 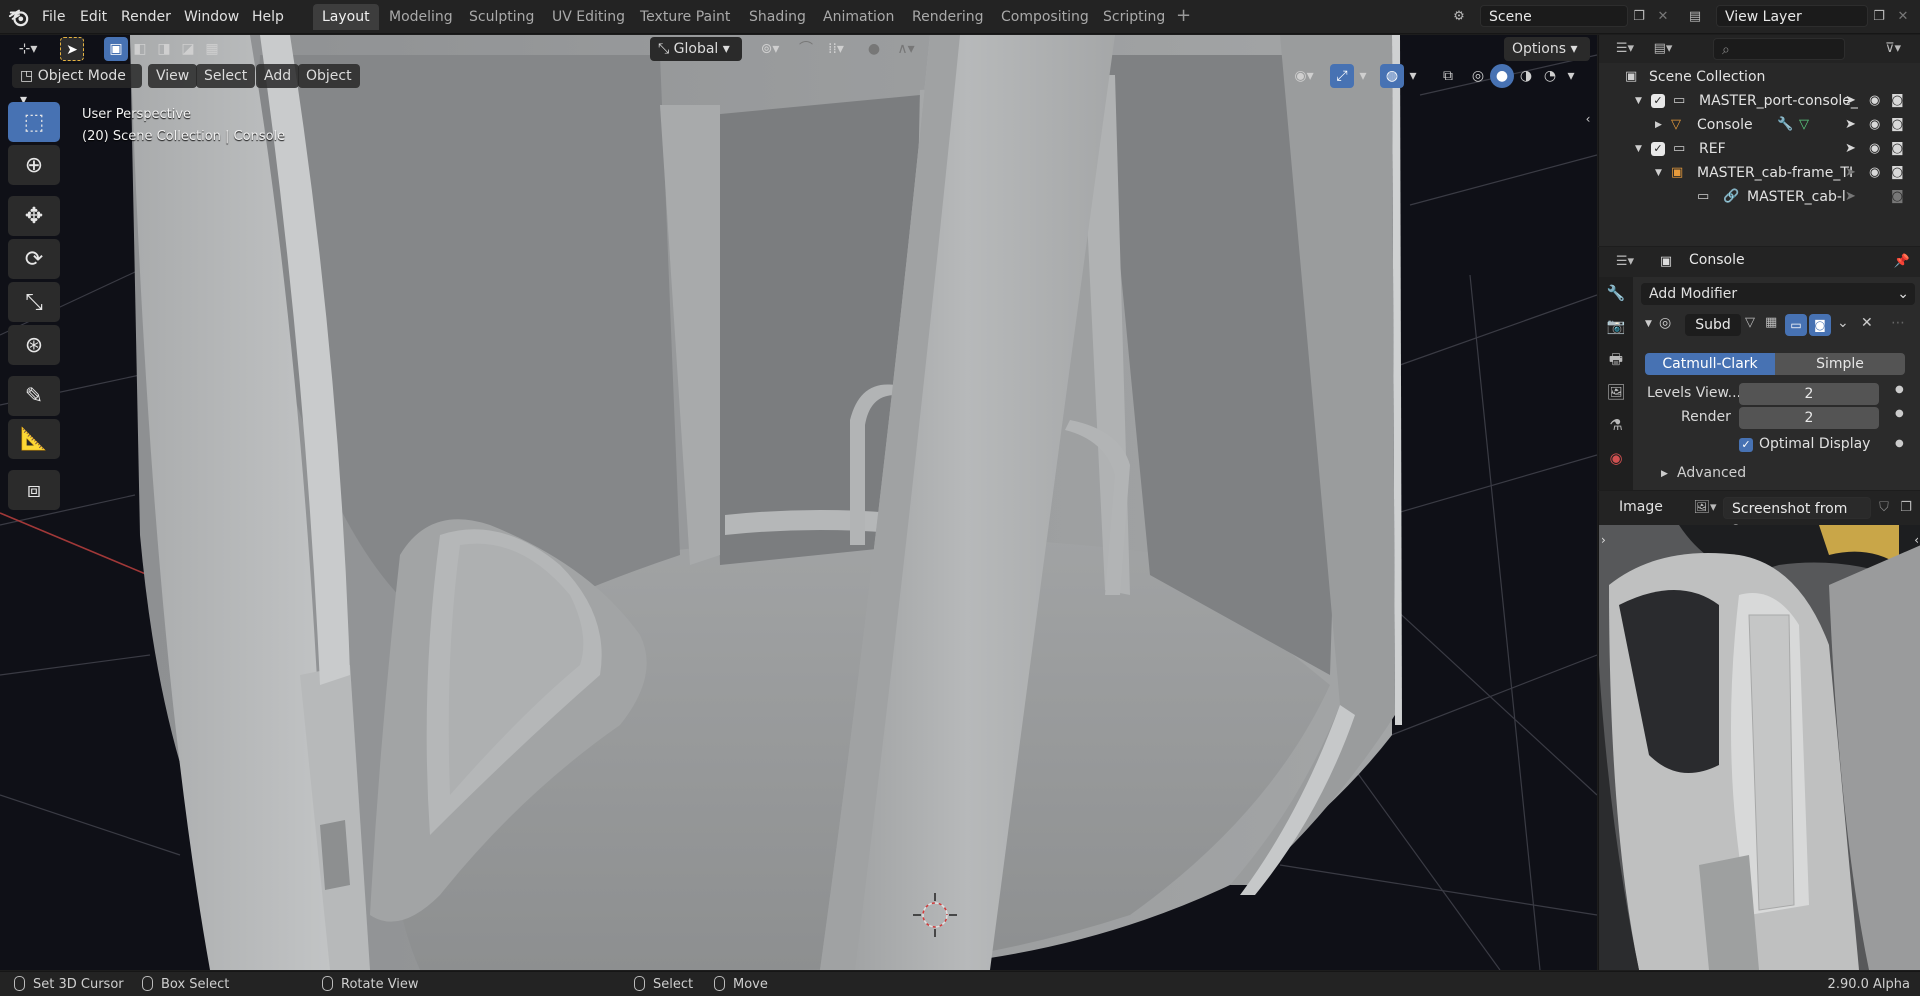 I want to click on tab-compositing: Compositing, so click(x=1045, y=17).